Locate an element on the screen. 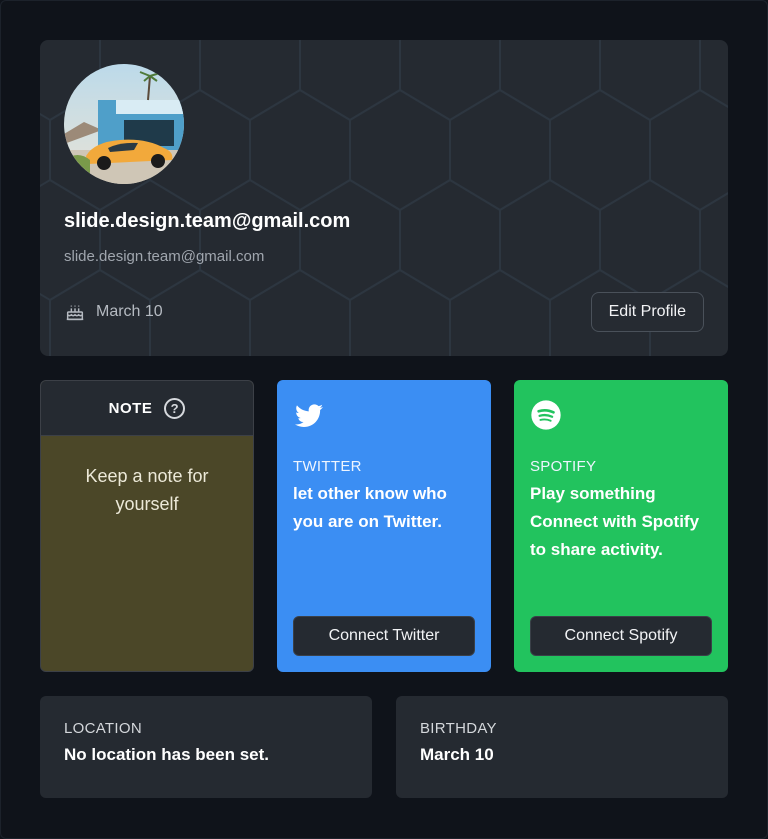  note-card: NOTE ? Keep a note for yourself is located at coordinates (147, 526).